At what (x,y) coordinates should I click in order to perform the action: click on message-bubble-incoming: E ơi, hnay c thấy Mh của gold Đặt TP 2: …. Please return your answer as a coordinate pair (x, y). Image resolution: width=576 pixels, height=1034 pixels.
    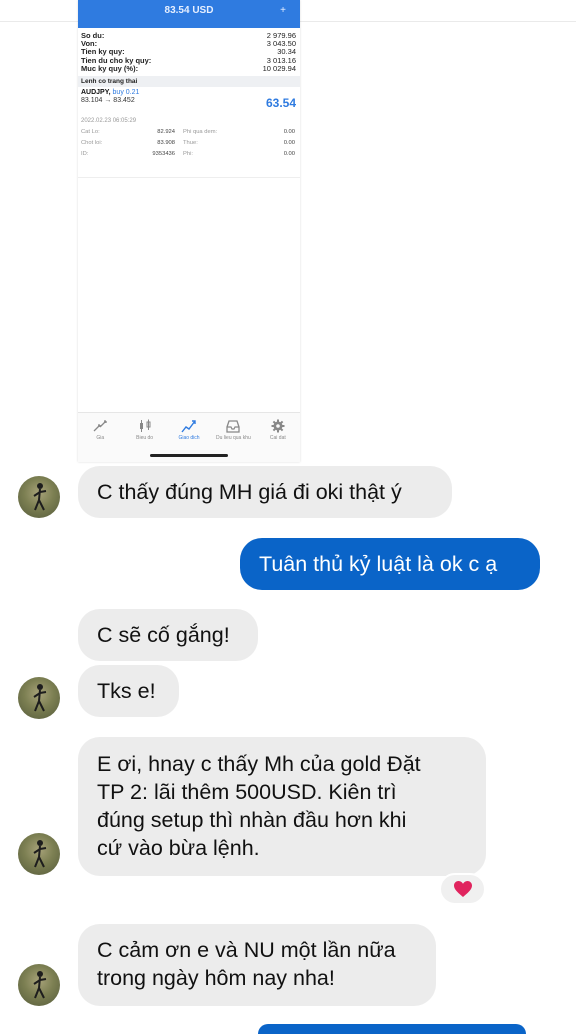
    Looking at the image, I should click on (282, 806).